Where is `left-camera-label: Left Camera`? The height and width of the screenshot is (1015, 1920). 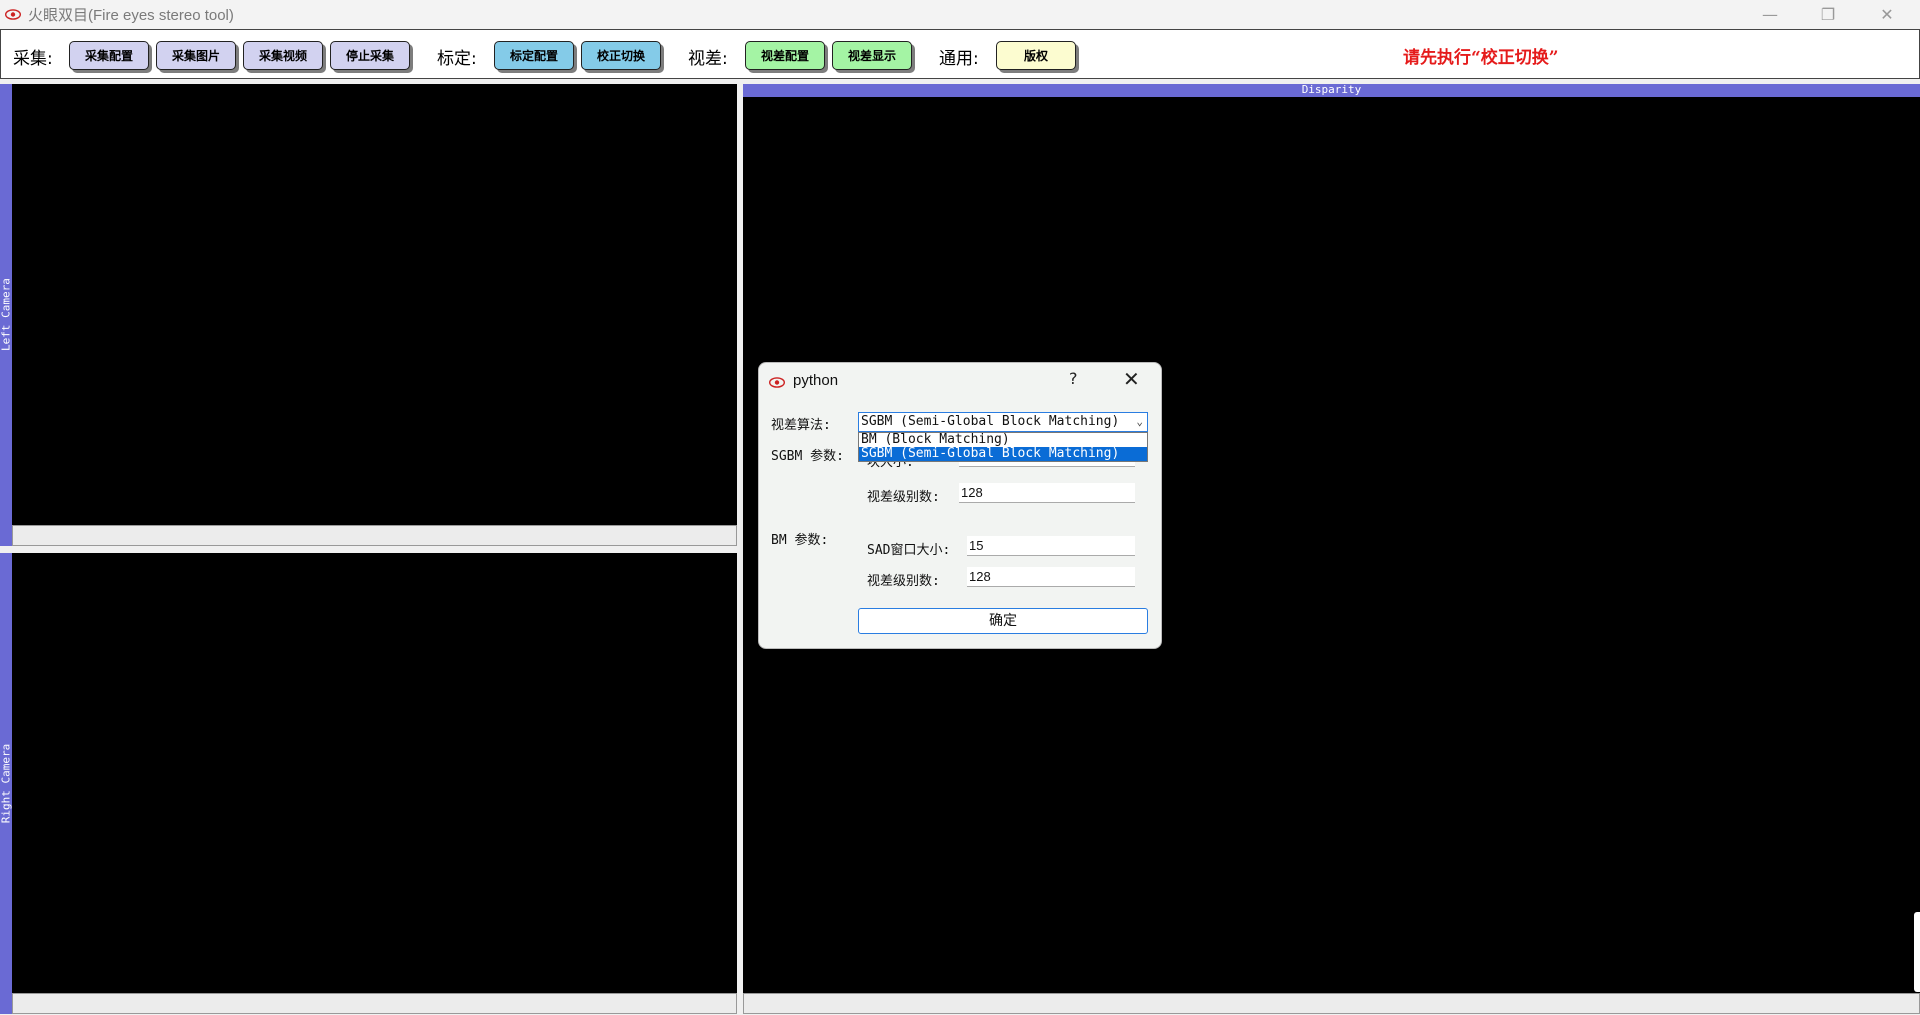
left-camera-label: Left Camera is located at coordinates (6, 314).